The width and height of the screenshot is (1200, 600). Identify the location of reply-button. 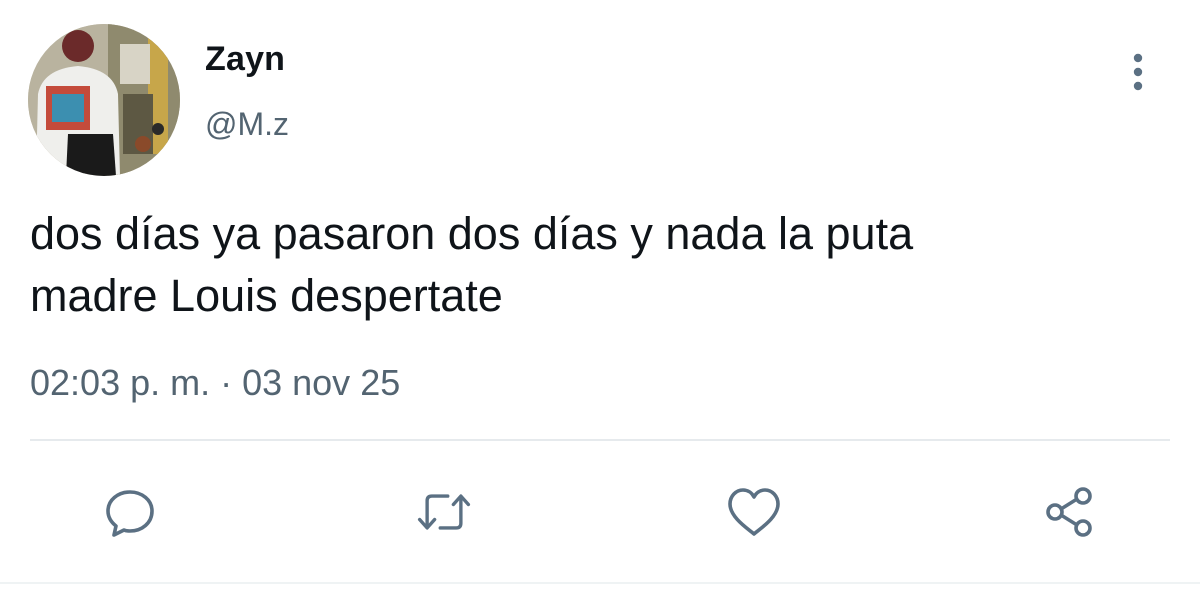
(130, 512).